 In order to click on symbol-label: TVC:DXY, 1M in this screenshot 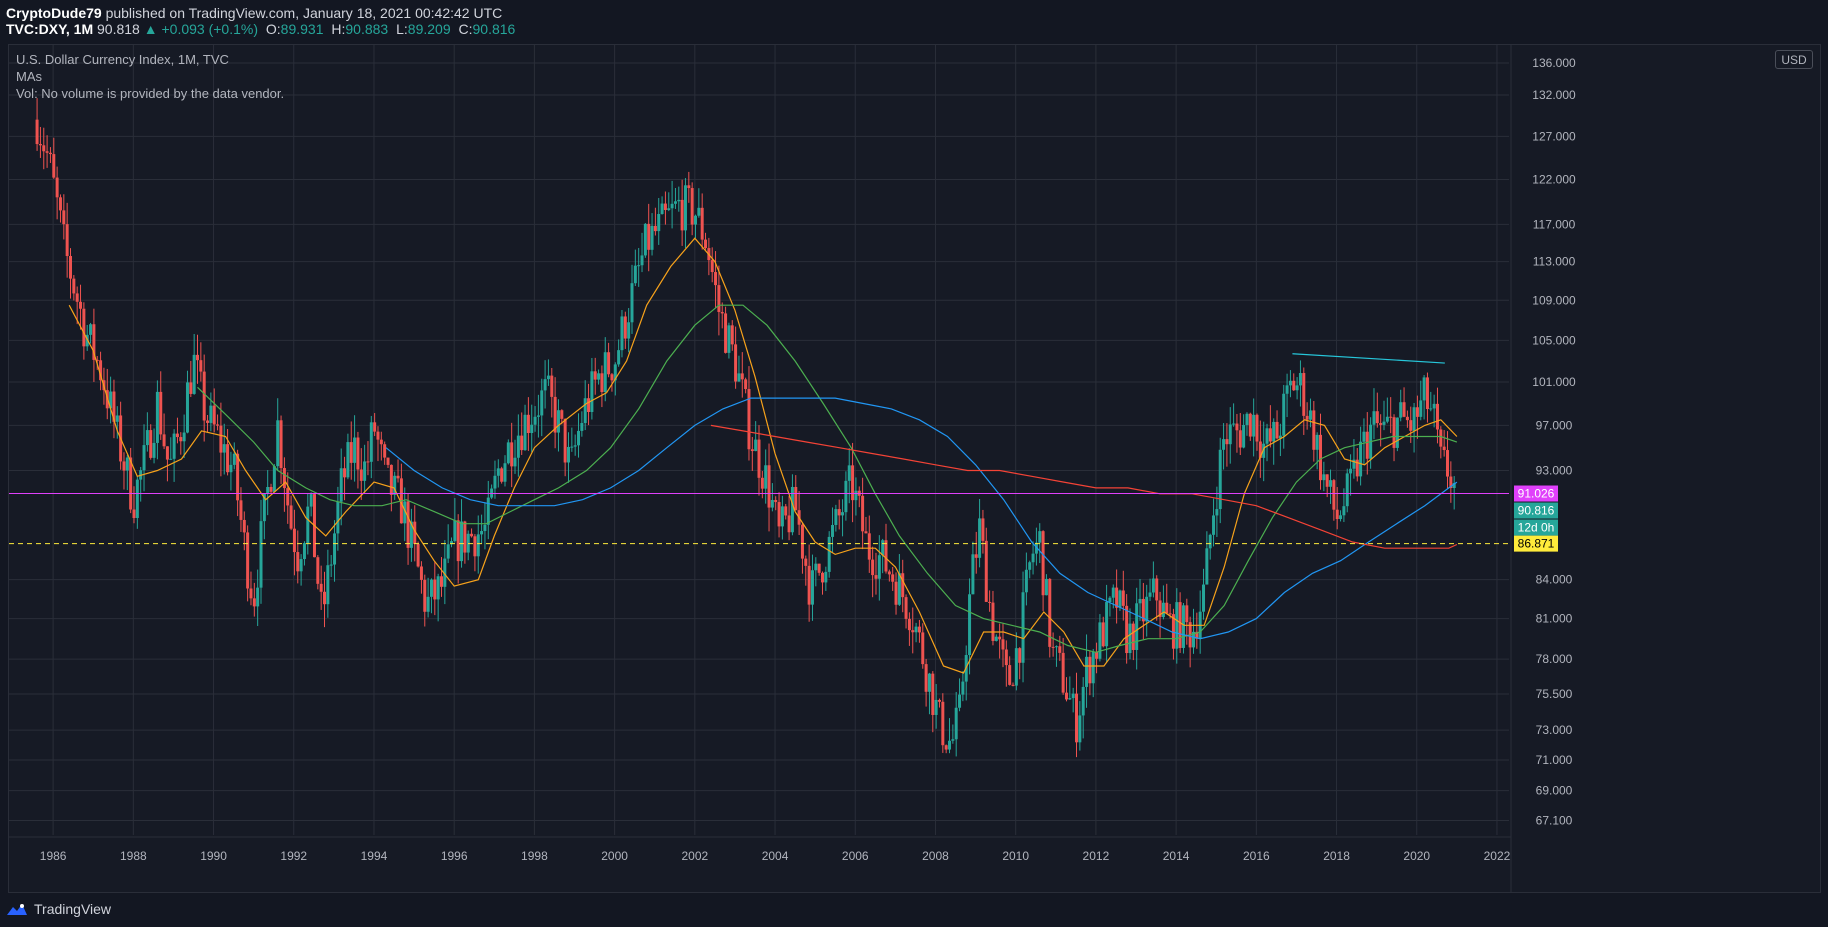, I will do `click(49, 29)`.